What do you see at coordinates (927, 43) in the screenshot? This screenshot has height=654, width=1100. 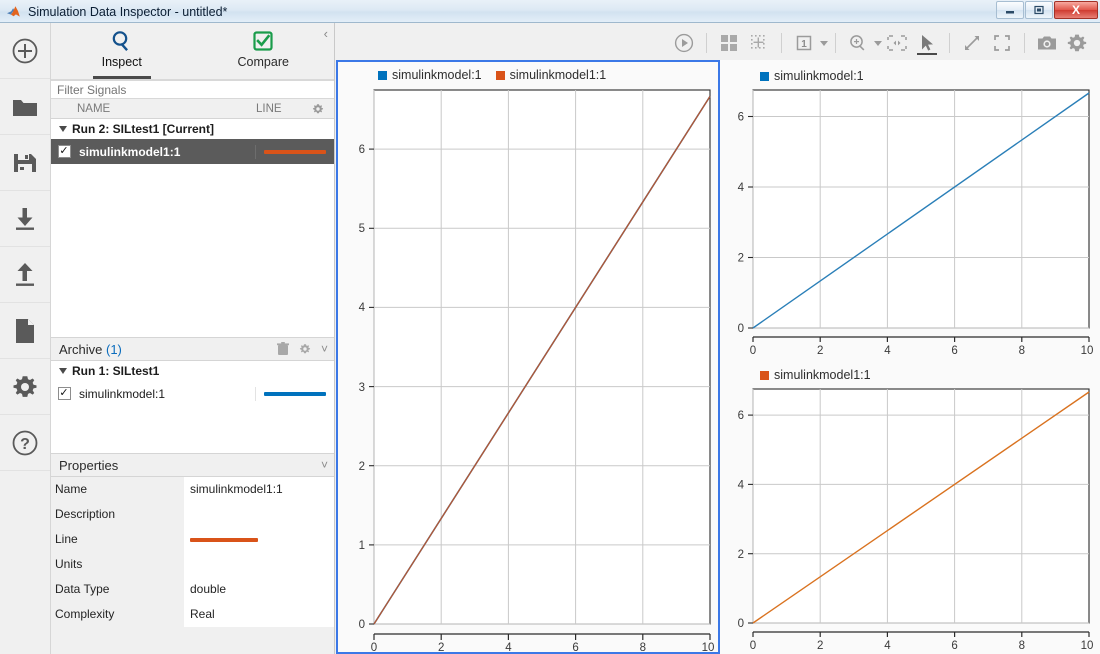 I see `select-cursor-button` at bounding box center [927, 43].